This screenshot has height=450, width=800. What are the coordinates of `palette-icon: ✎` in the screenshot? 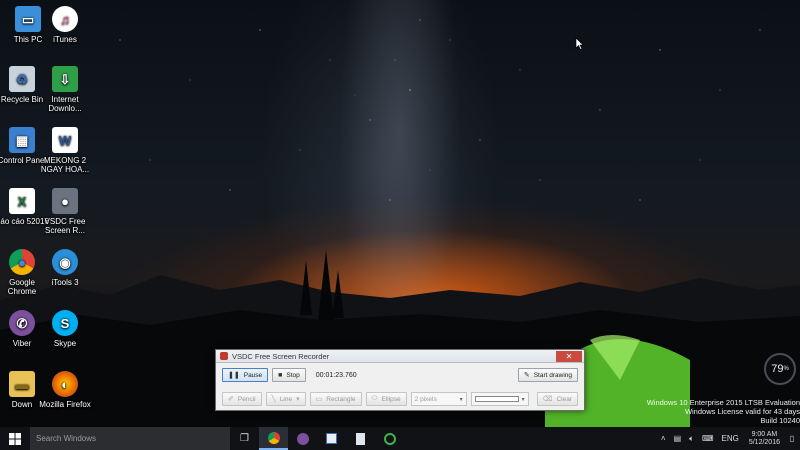 It's located at (526, 375).